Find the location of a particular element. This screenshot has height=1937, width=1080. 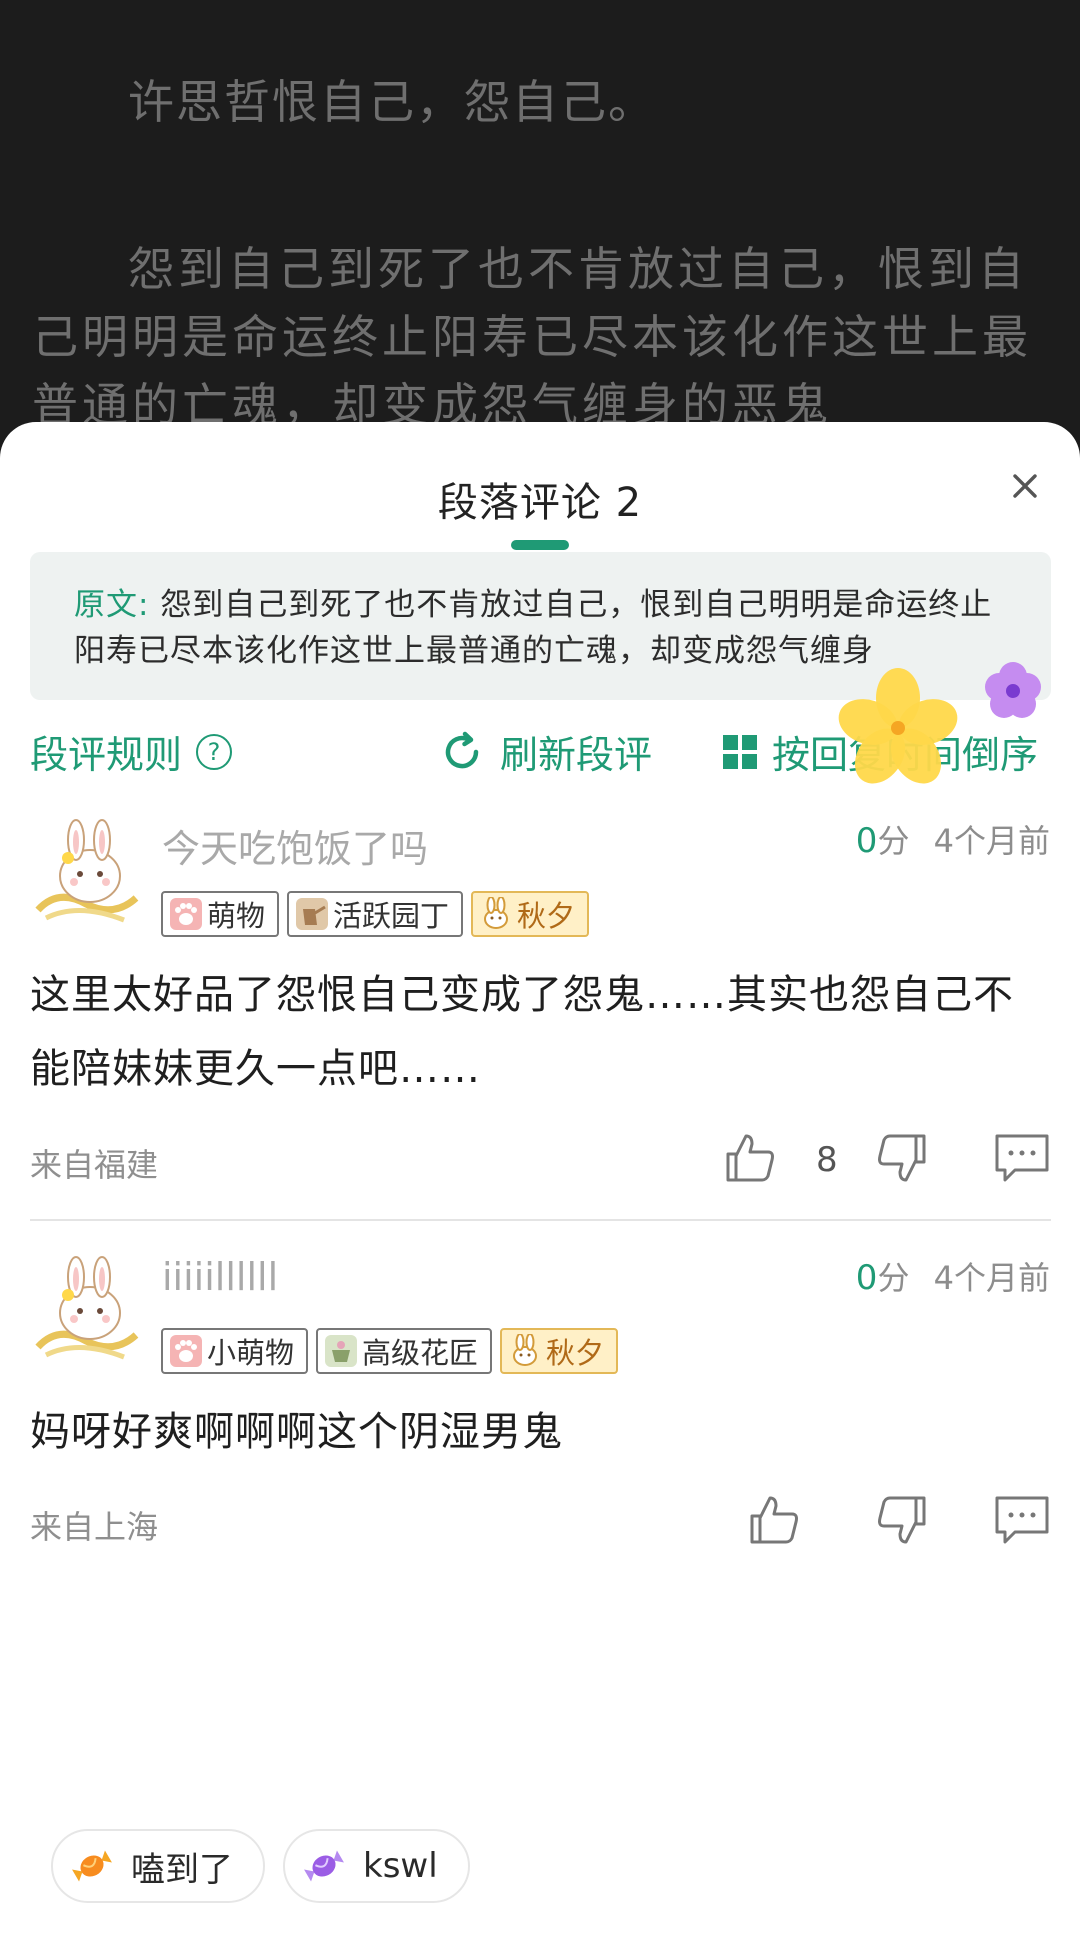

divider is located at coordinates (540, 1220).